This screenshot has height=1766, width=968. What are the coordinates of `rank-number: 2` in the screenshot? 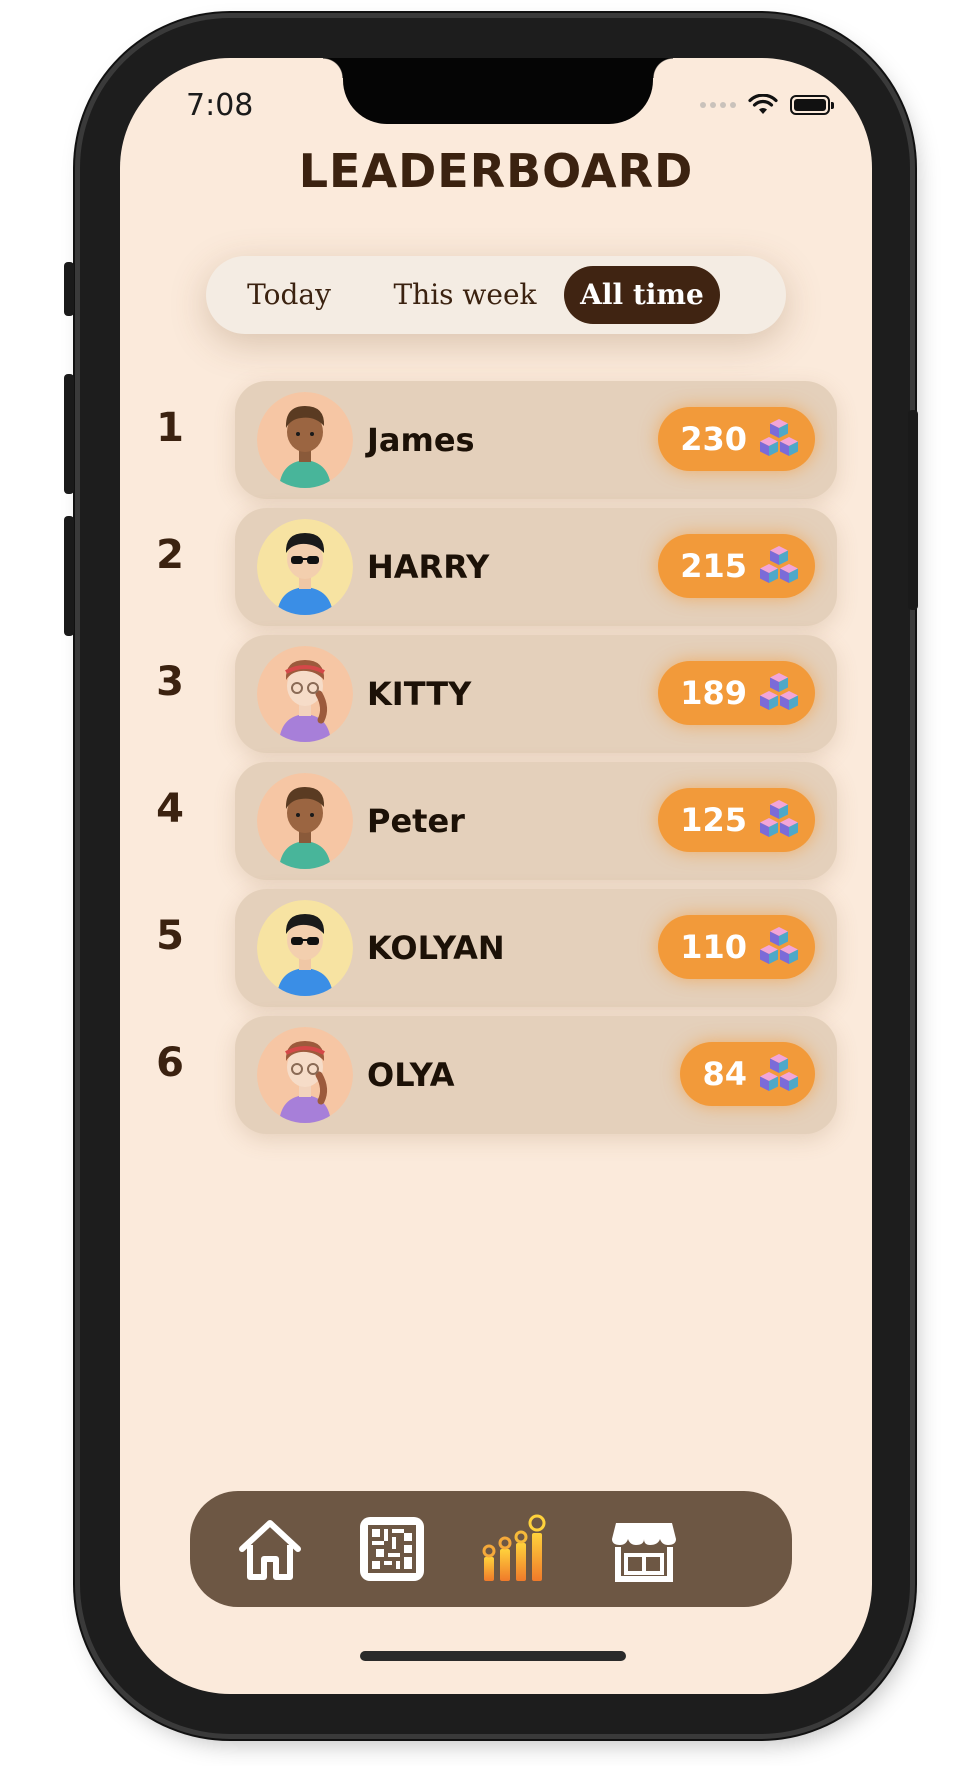 It's located at (170, 555).